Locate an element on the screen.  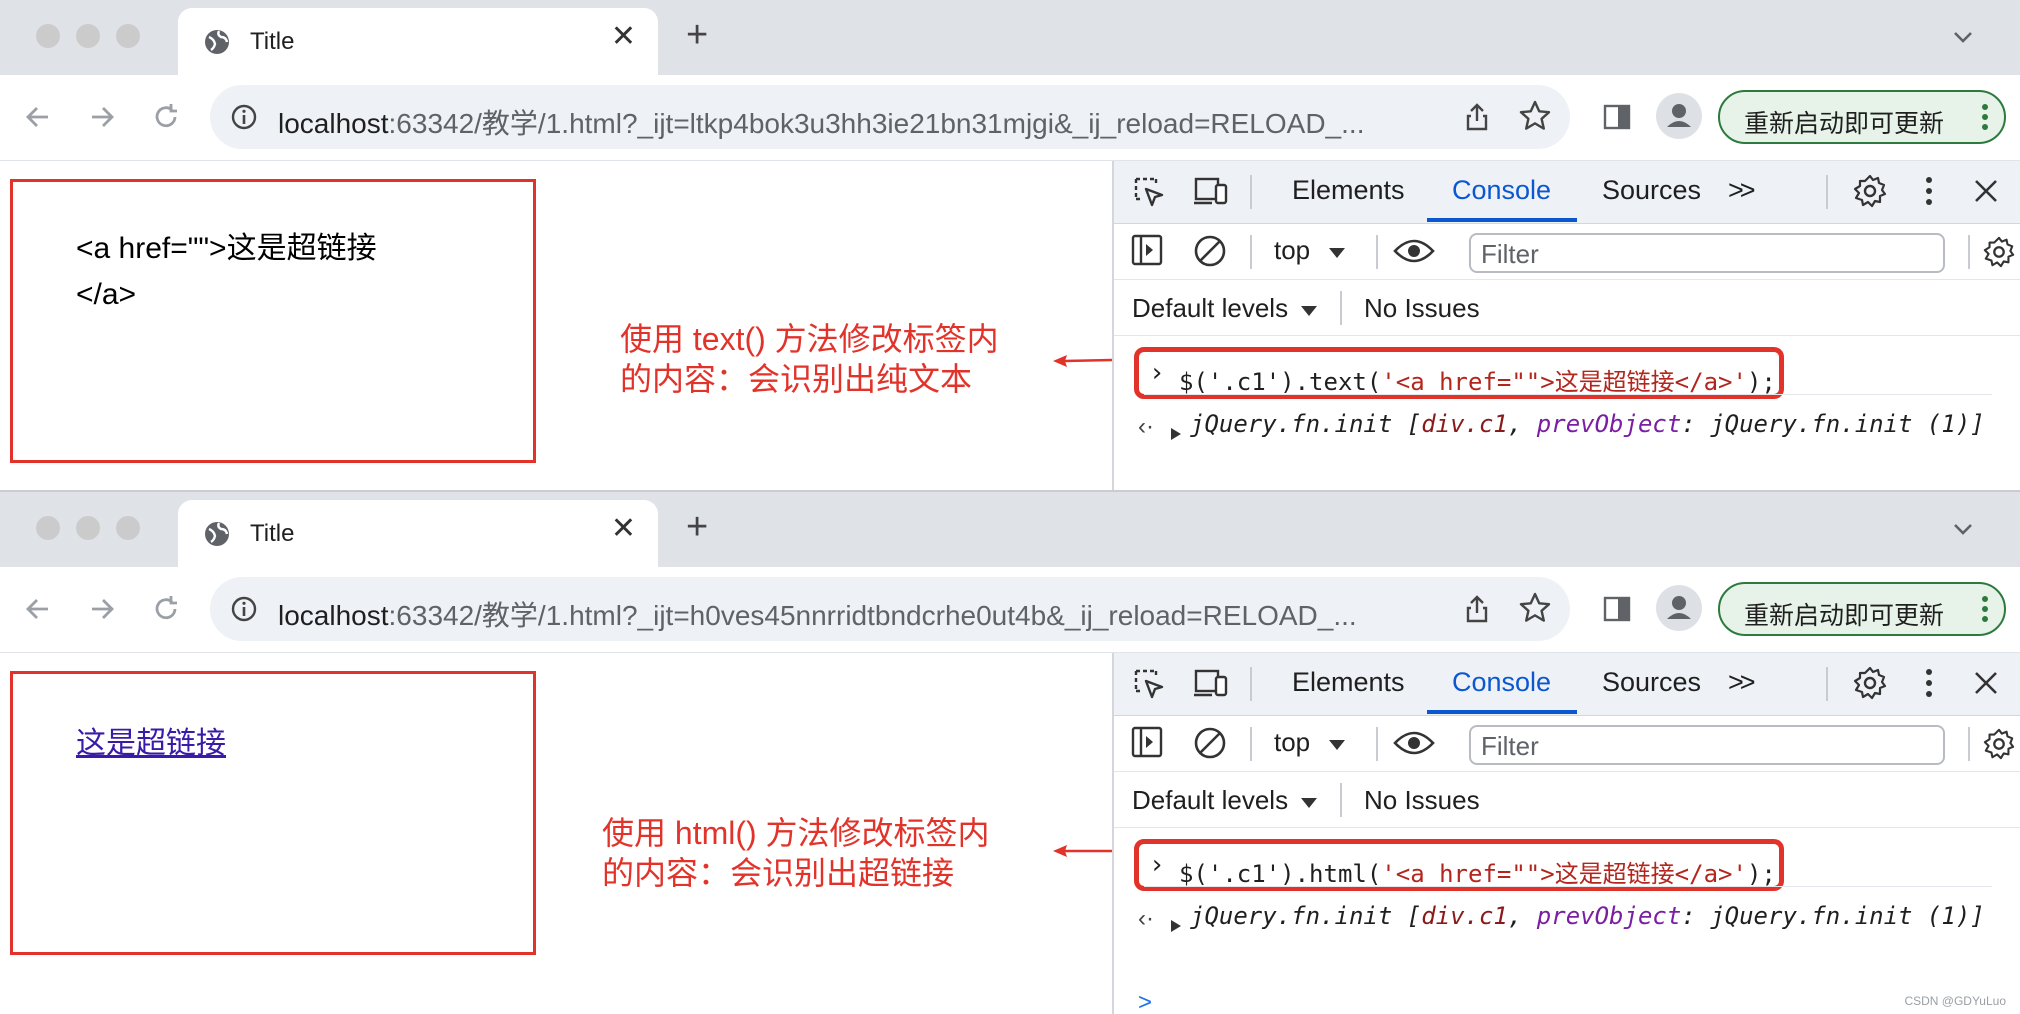
console-command: $('.c1').html('<a href="">这是超链接</a>'); is located at coordinates (1477, 871).